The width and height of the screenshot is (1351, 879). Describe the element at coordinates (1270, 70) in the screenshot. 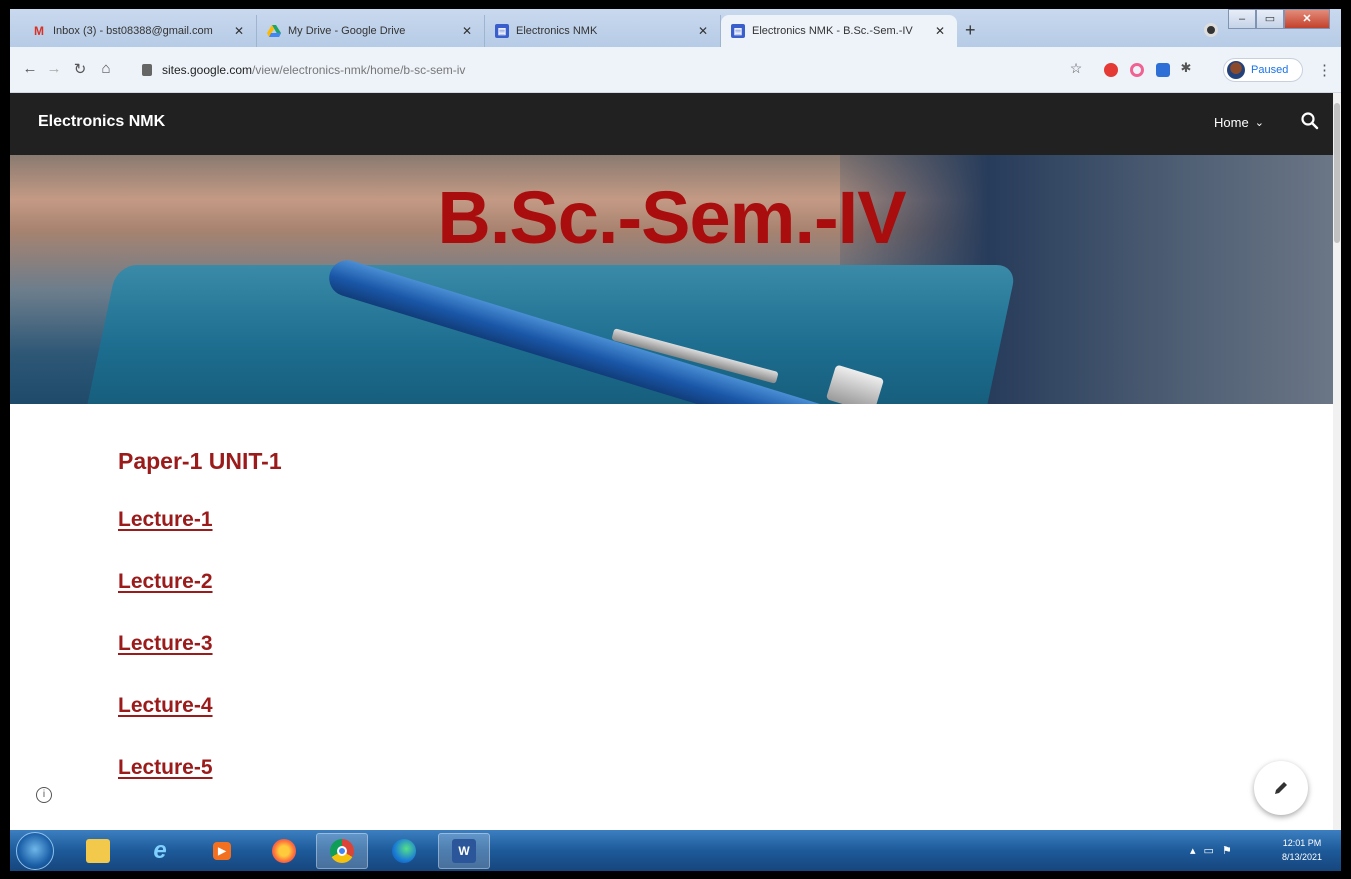

I see `profile-status-label: Paused` at that location.